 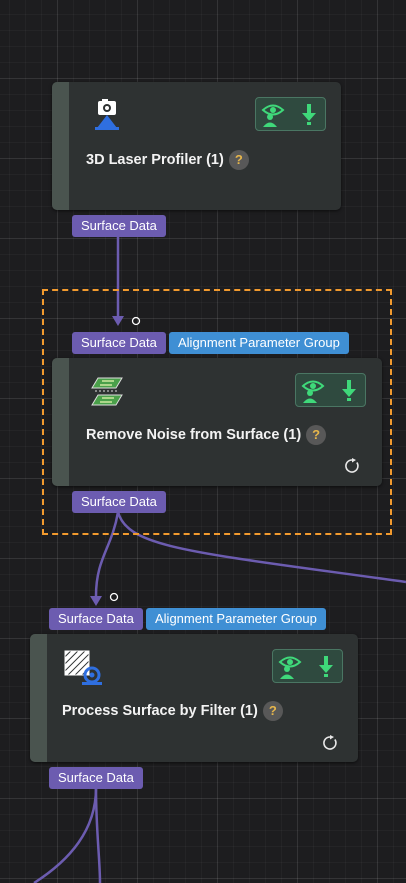 What do you see at coordinates (206, 435) in the screenshot?
I see `node-title: Remove Noise from Surface (1)?` at bounding box center [206, 435].